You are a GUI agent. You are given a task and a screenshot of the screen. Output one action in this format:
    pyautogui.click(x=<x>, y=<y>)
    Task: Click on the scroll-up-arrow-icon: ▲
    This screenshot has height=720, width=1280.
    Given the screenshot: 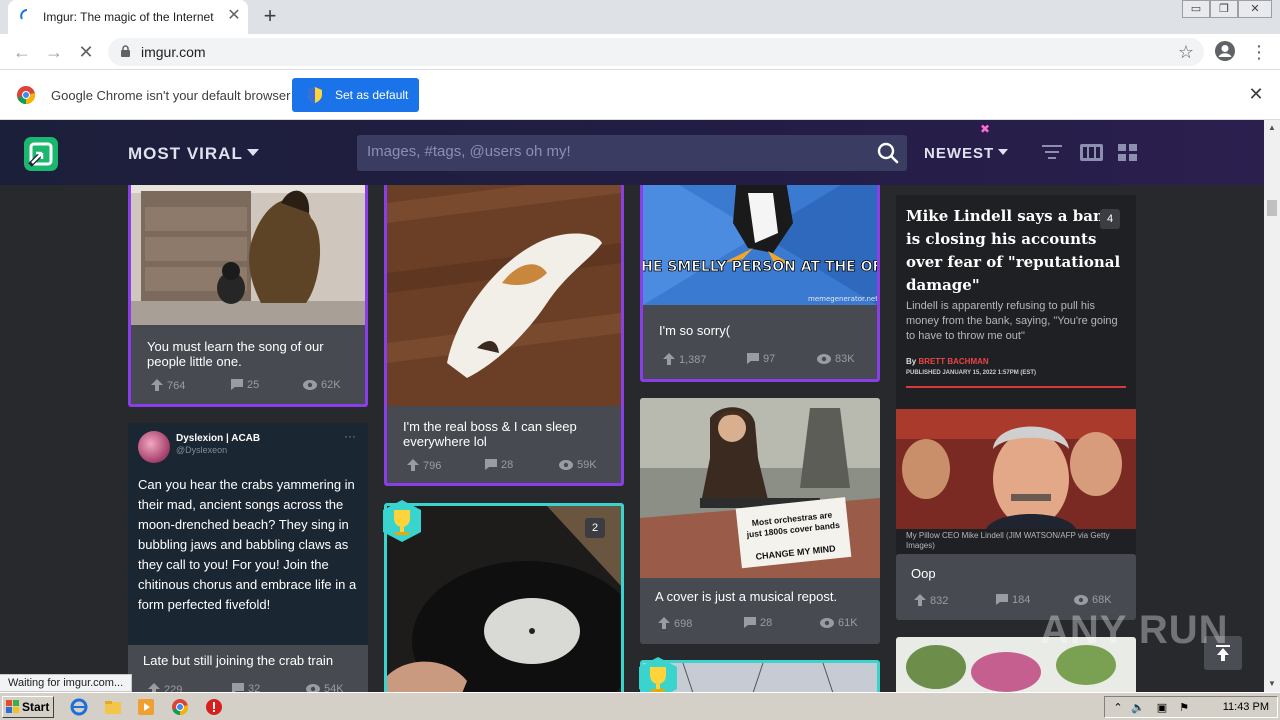 What is the action you would take?
    pyautogui.click(x=1272, y=128)
    